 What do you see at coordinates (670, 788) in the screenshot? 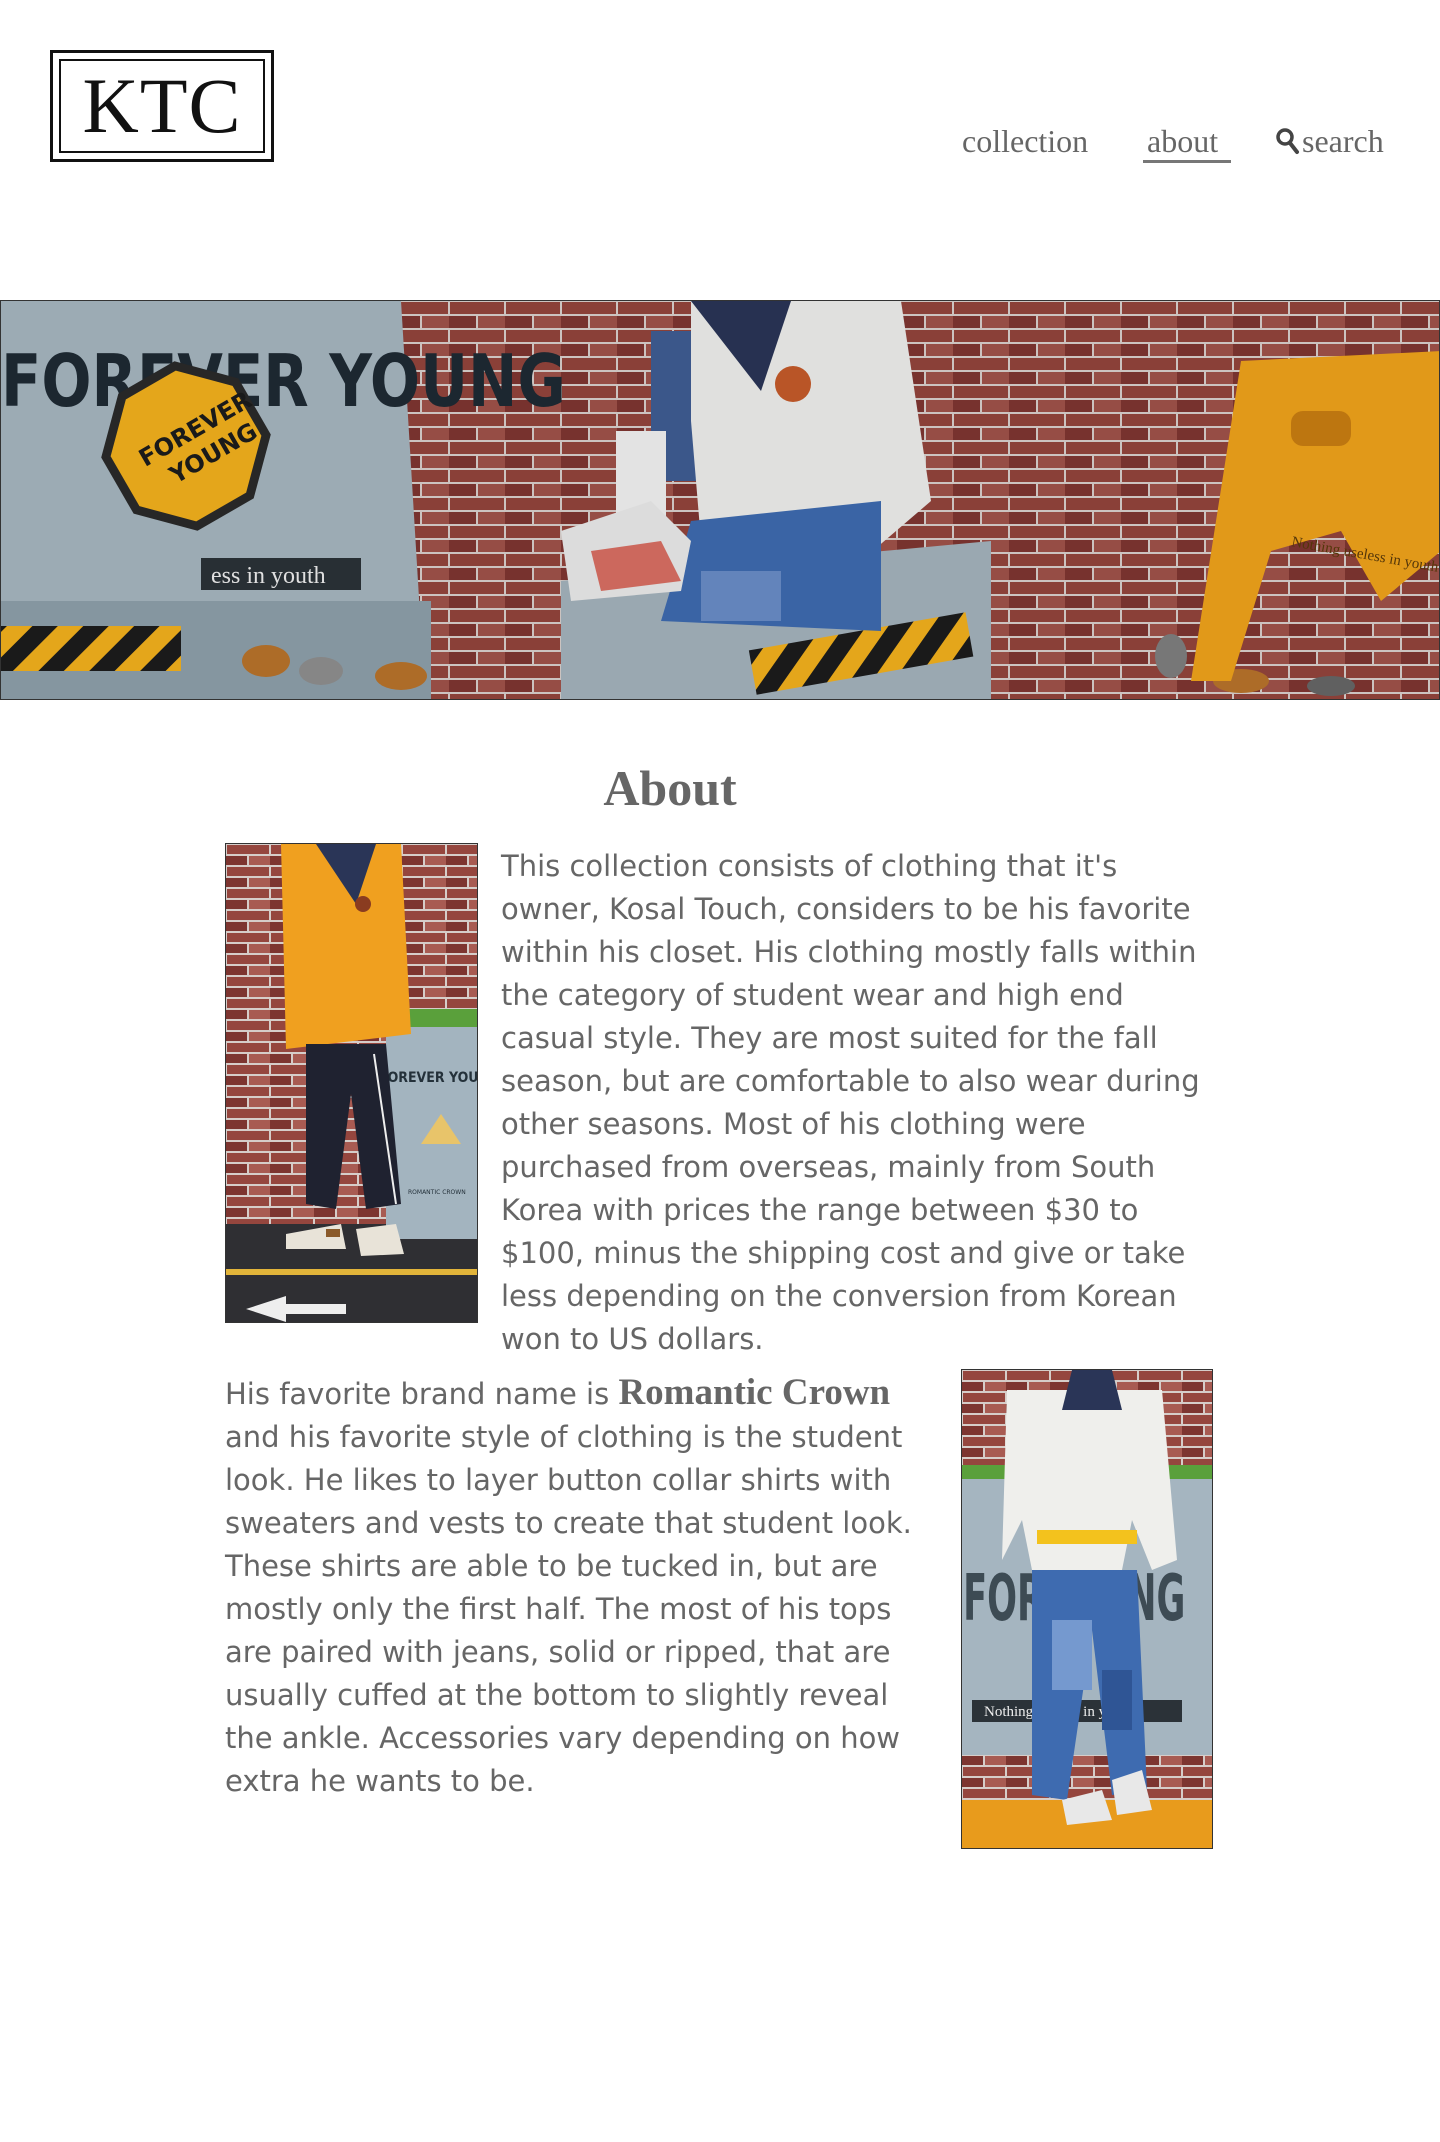
I see `about-heading: About` at bounding box center [670, 788].